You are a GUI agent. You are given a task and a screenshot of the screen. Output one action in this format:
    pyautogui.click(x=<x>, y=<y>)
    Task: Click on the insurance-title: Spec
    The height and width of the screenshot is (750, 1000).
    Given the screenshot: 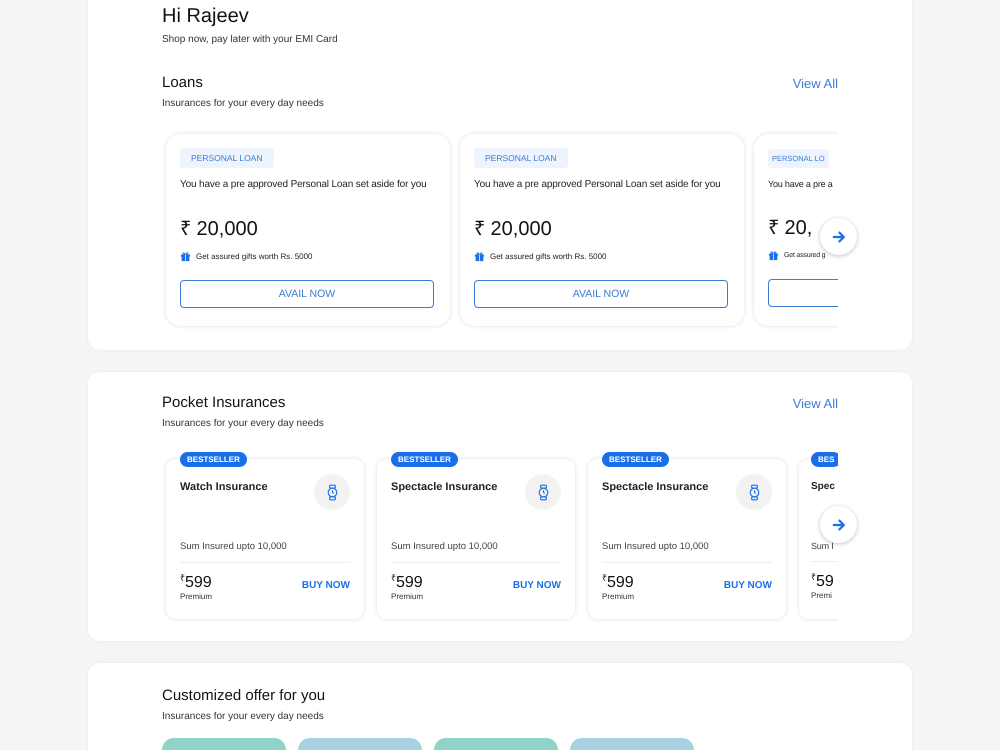 What is the action you would take?
    pyautogui.click(x=823, y=486)
    